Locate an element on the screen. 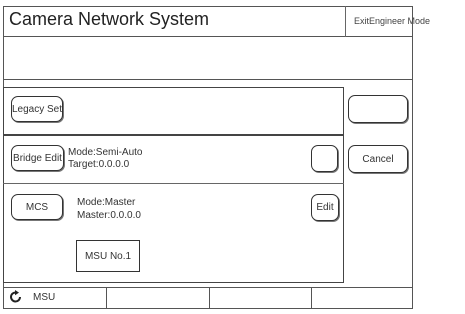 The height and width of the screenshot is (314, 465). header-divider is located at coordinates (208, 79).